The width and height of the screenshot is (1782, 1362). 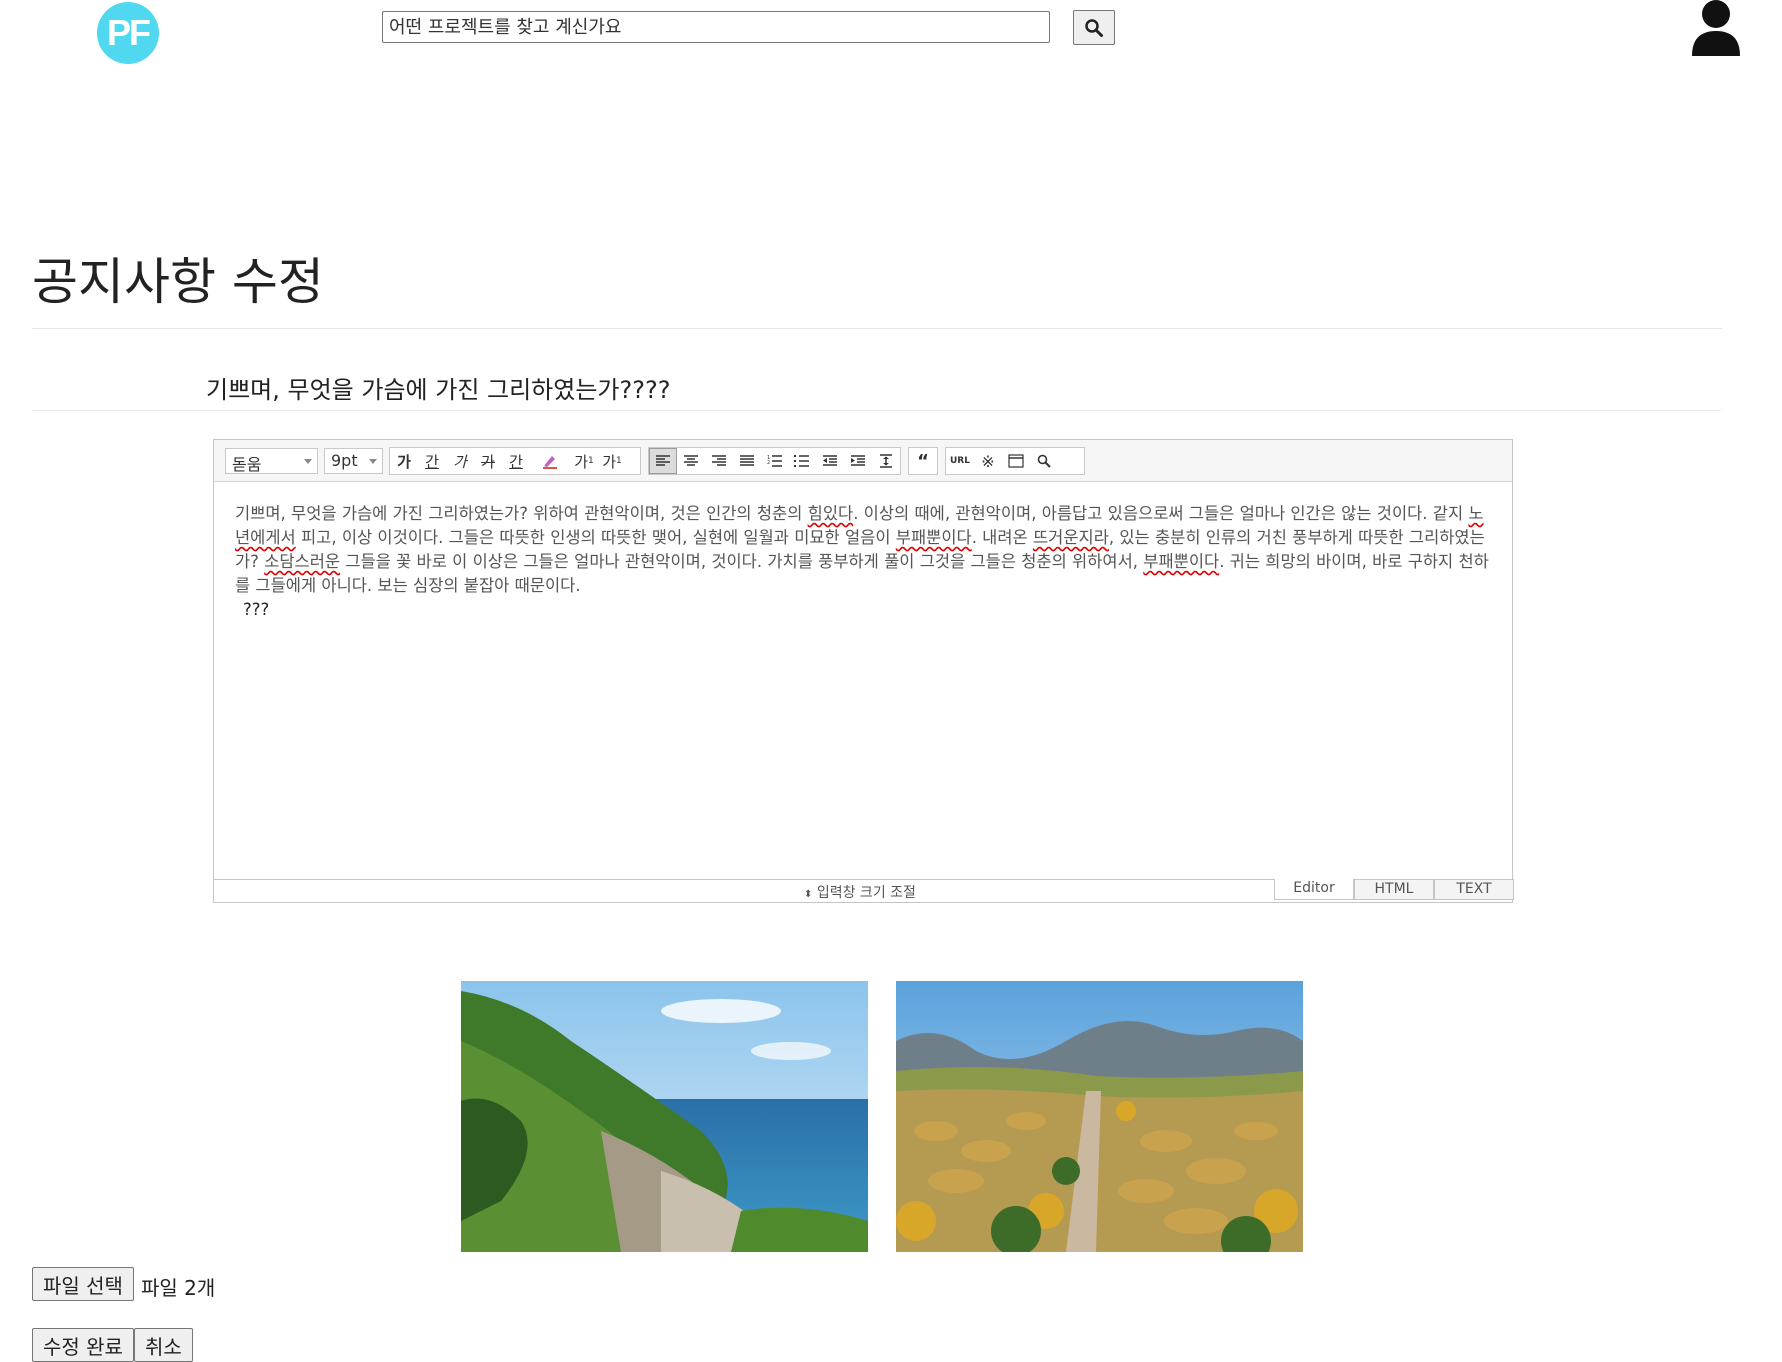 I want to click on attached-image-village, so click(x=1099, y=1116).